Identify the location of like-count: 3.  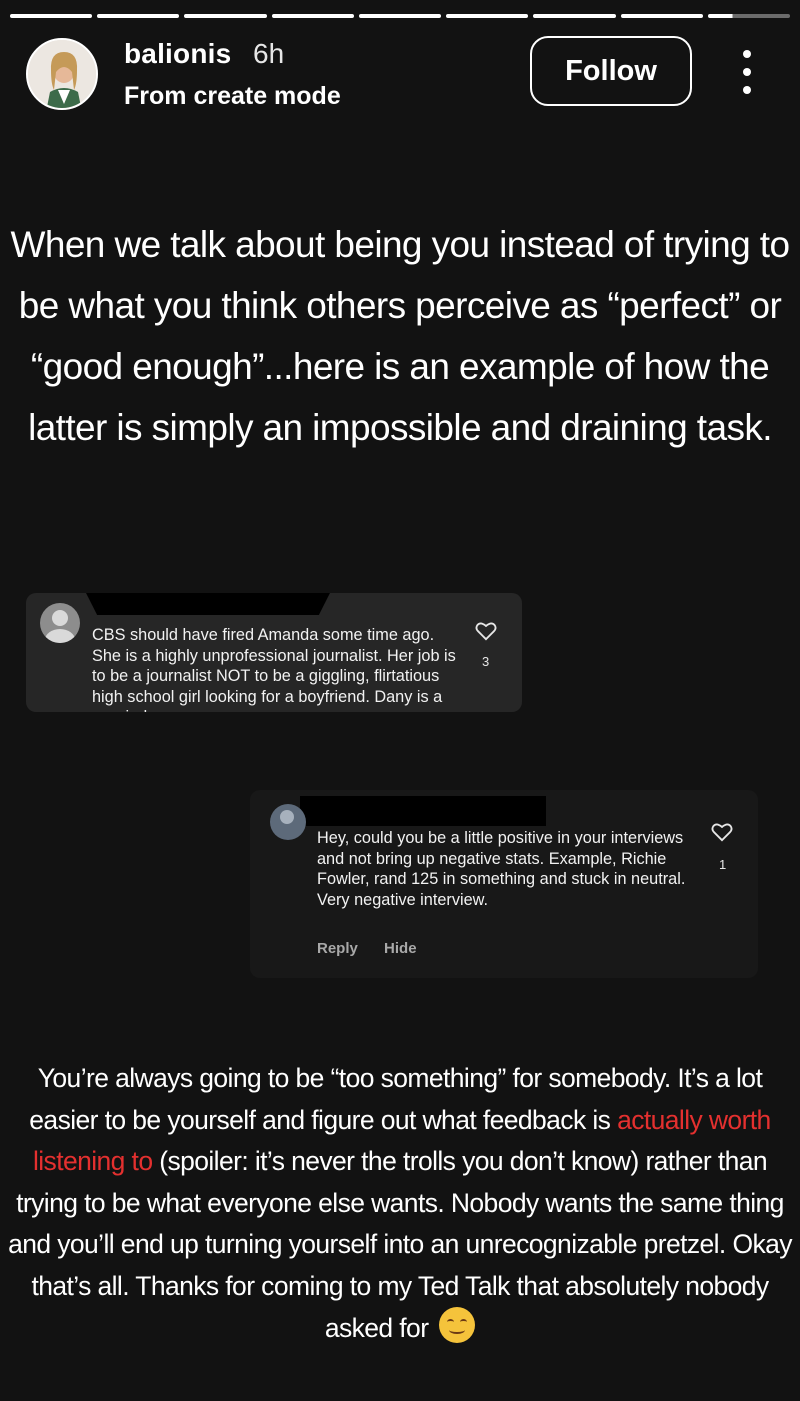
(486, 661).